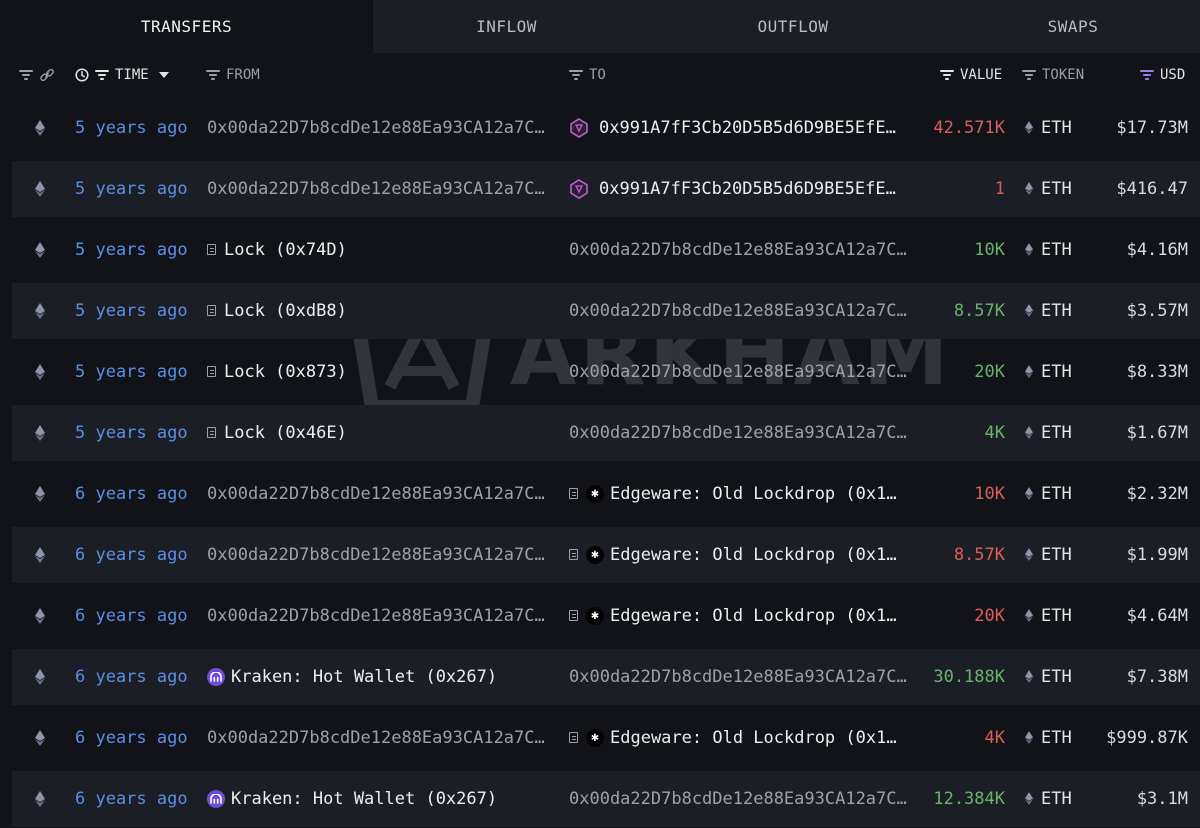 Image resolution: width=1200 pixels, height=828 pixels. What do you see at coordinates (587, 75) in the screenshot?
I see `header-to: TO` at bounding box center [587, 75].